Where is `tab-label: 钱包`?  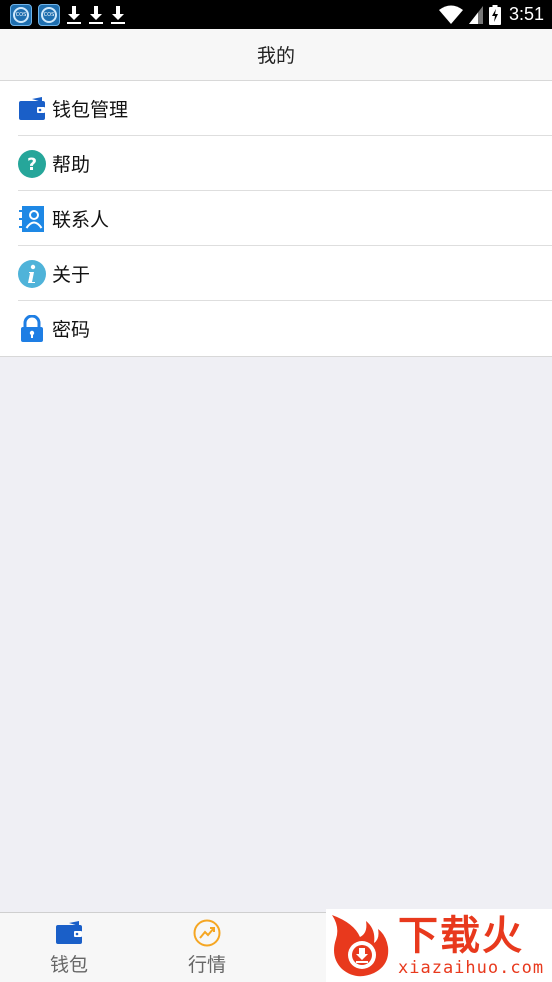
tab-label: 钱包 is located at coordinates (68, 965).